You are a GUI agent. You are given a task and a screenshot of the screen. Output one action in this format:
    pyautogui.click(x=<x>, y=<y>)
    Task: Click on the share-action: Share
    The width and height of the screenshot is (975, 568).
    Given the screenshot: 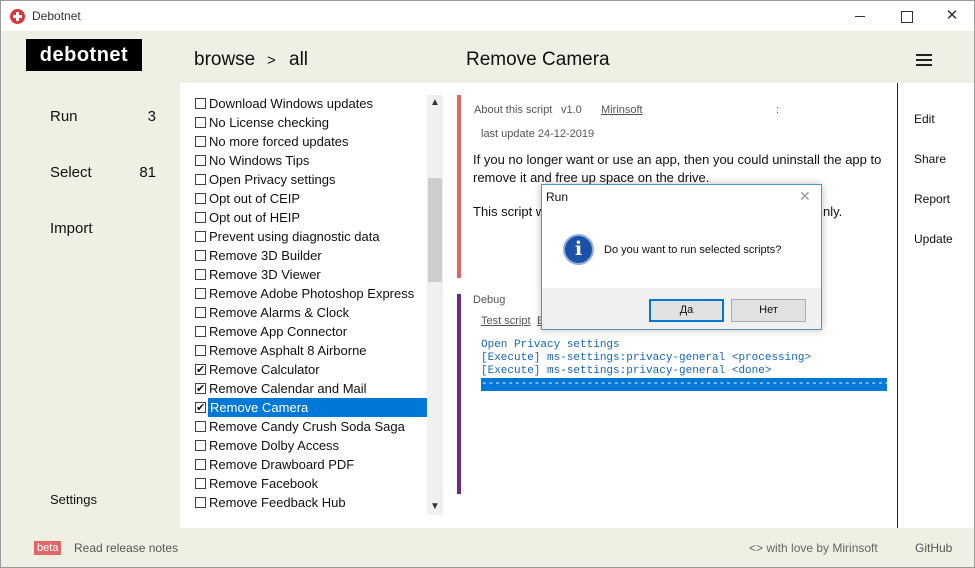 What is the action you would take?
    pyautogui.click(x=930, y=159)
    